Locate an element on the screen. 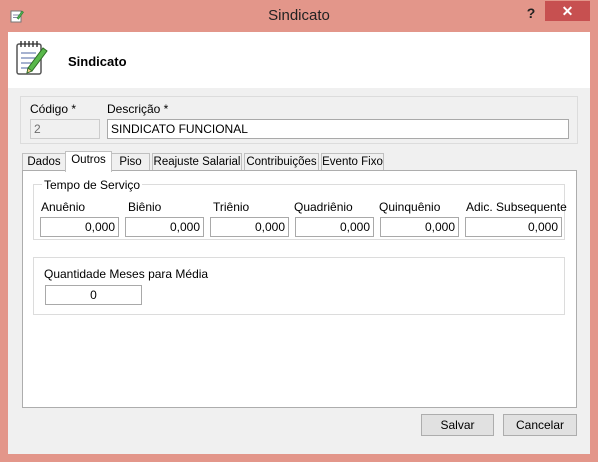 The height and width of the screenshot is (462, 598). quantidade-meses-label: Quantidade Meses para Média is located at coordinates (126, 274).